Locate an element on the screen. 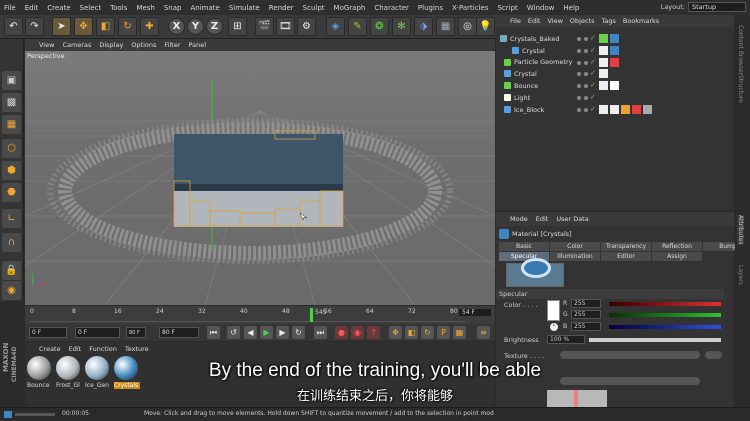 Image resolution: width=750 pixels, height=421 pixels. move-icon: ✥ is located at coordinates (83, 26).